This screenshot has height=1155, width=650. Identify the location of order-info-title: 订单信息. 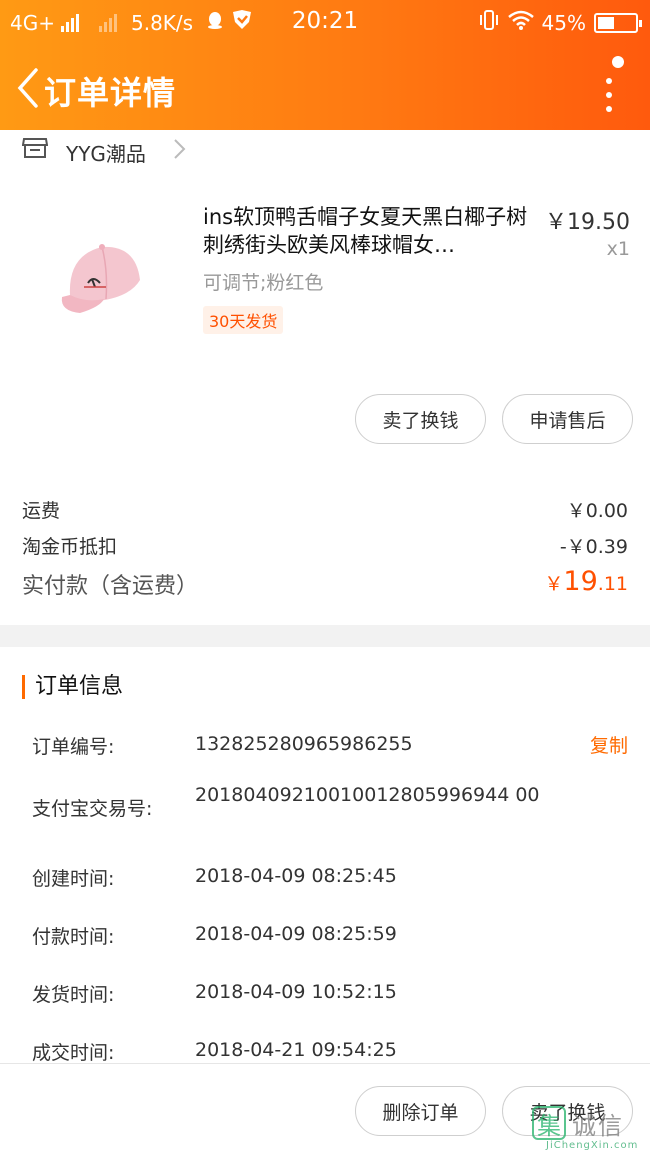
(72, 687).